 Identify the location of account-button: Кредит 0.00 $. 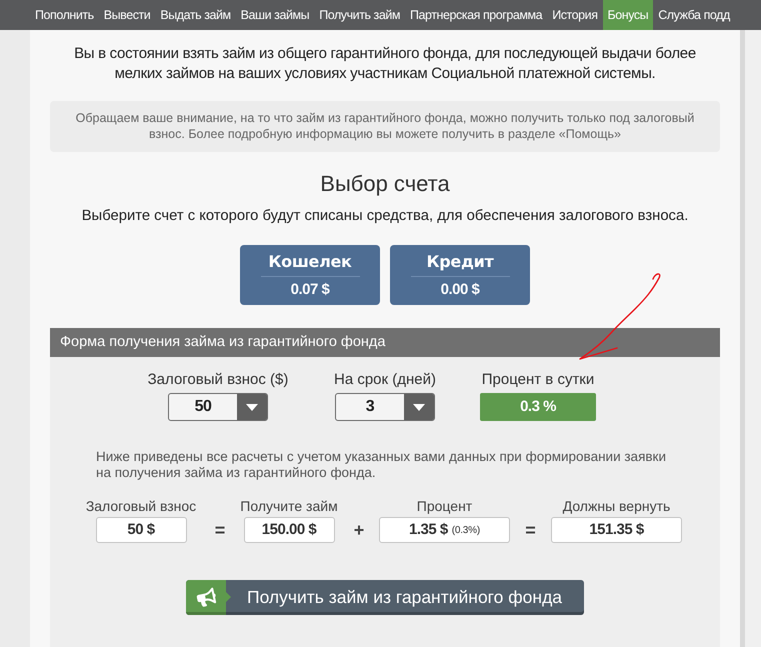
(460, 275).